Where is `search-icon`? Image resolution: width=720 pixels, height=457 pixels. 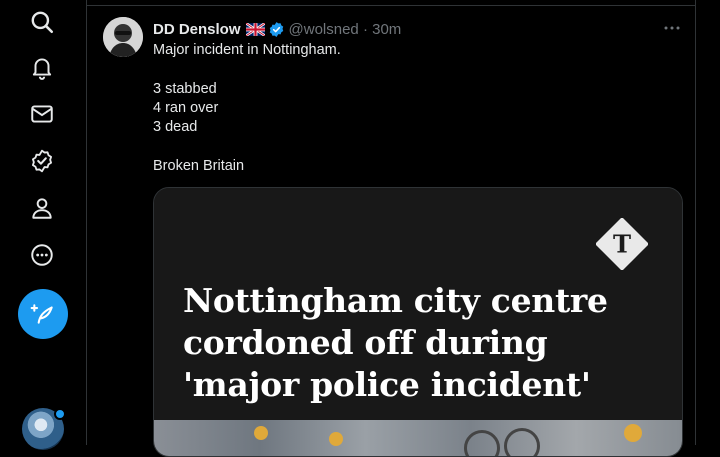 search-icon is located at coordinates (42, 22).